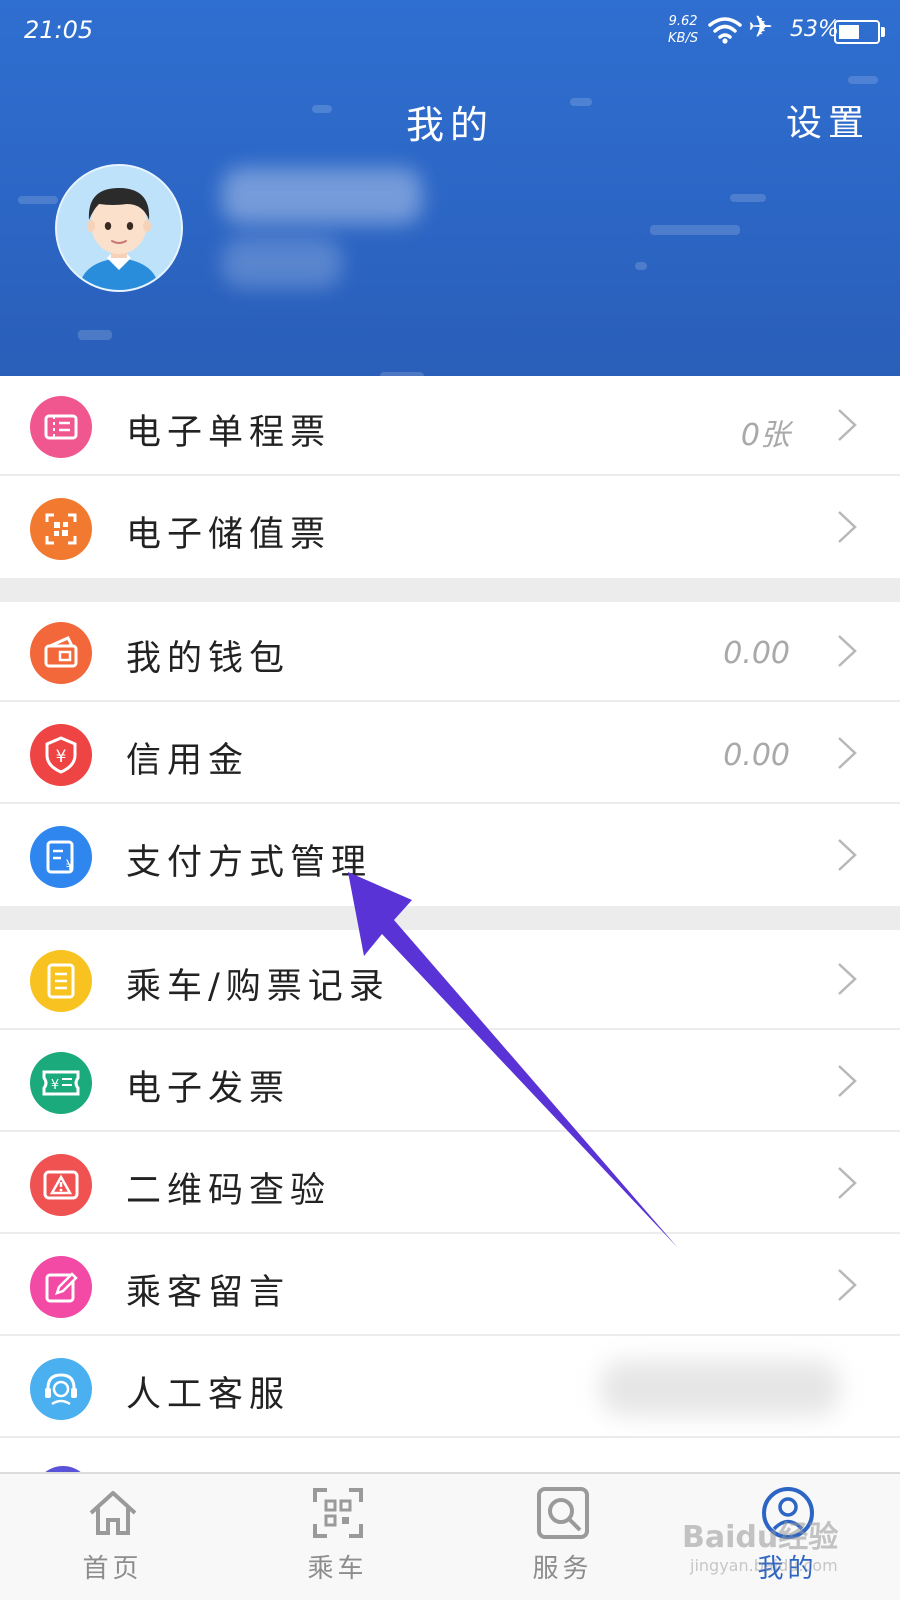  Describe the element at coordinates (113, 1513) in the screenshot. I see `home-icon` at that location.